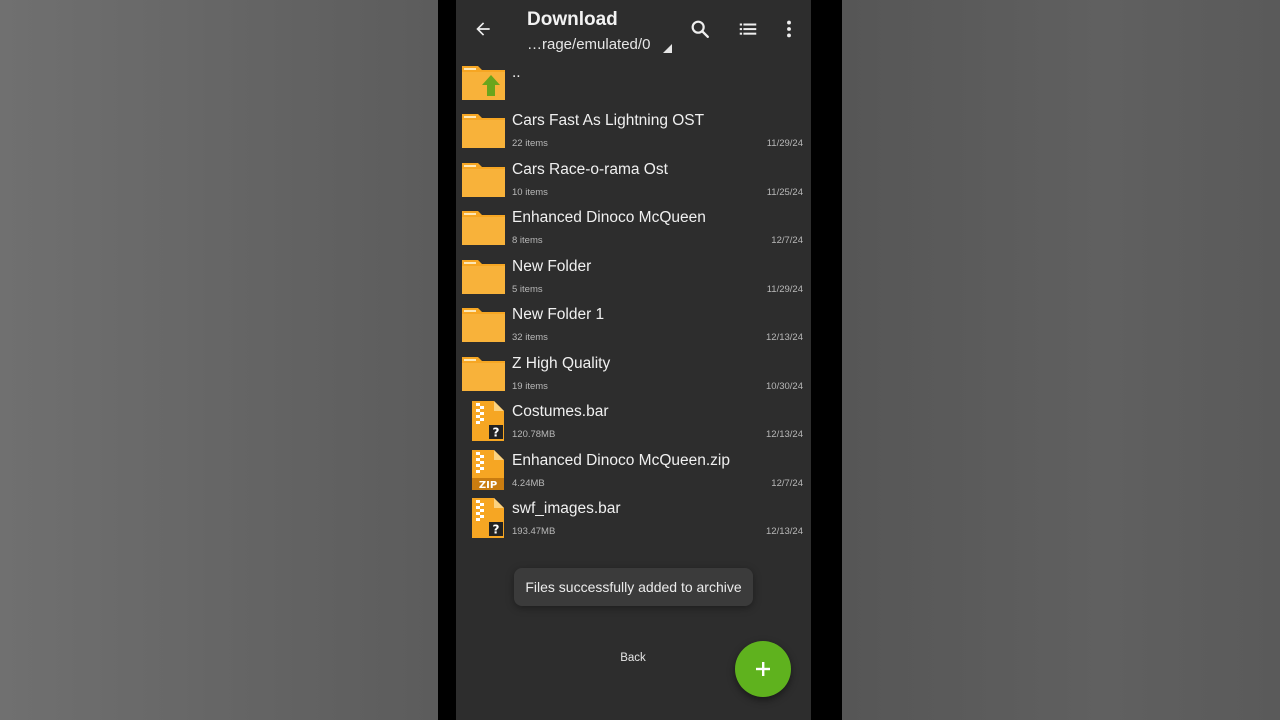  I want to click on view-mode-button, so click(748, 29).